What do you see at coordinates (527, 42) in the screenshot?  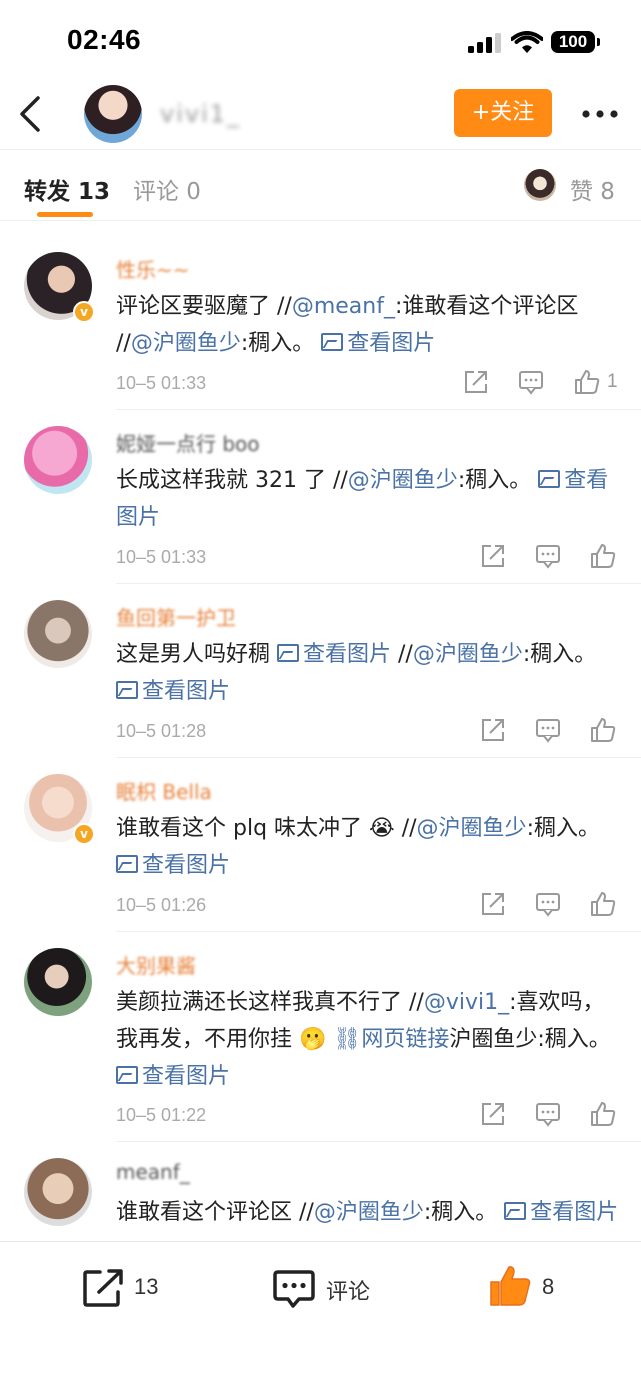 I see `wifi-icon` at bounding box center [527, 42].